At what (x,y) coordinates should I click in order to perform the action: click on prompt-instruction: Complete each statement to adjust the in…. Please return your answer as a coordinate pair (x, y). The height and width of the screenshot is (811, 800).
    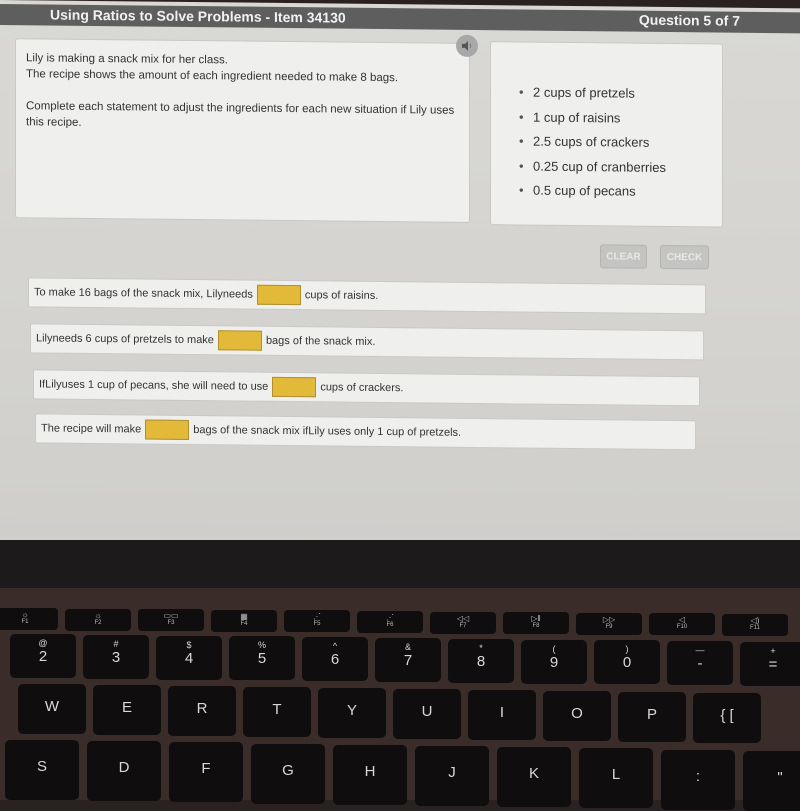
    Looking at the image, I should click on (240, 114).